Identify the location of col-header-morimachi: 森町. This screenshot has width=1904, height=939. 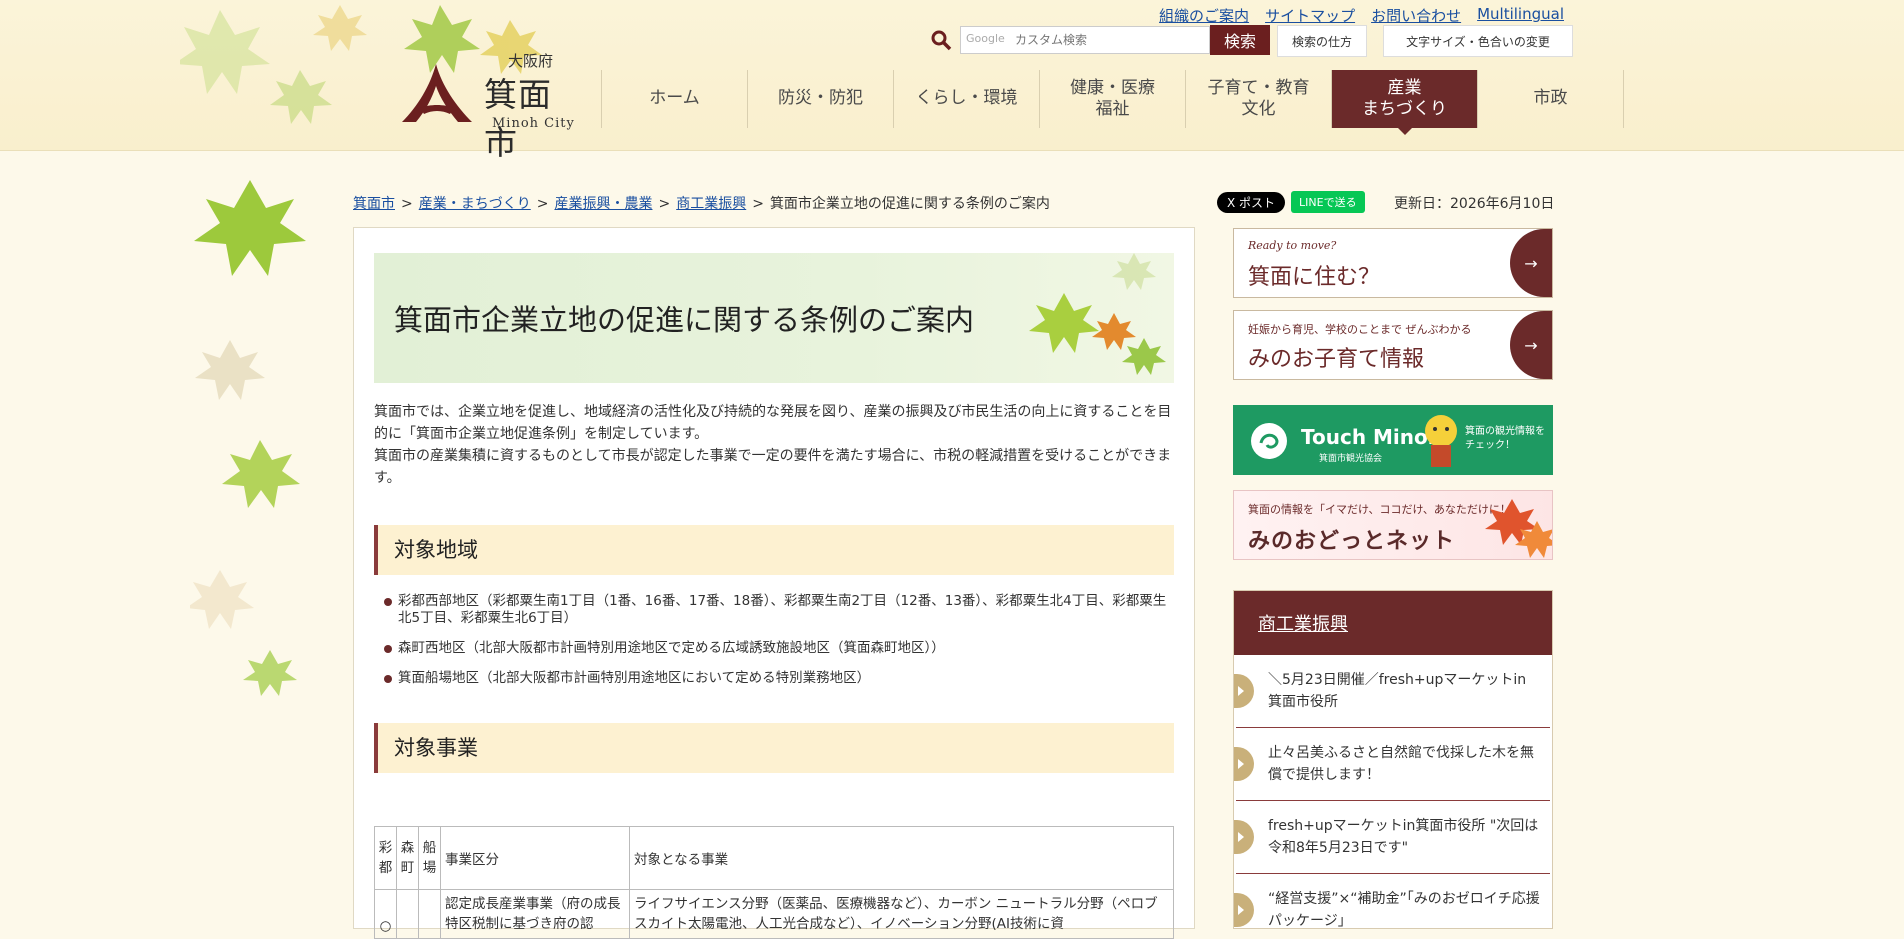
(407, 858).